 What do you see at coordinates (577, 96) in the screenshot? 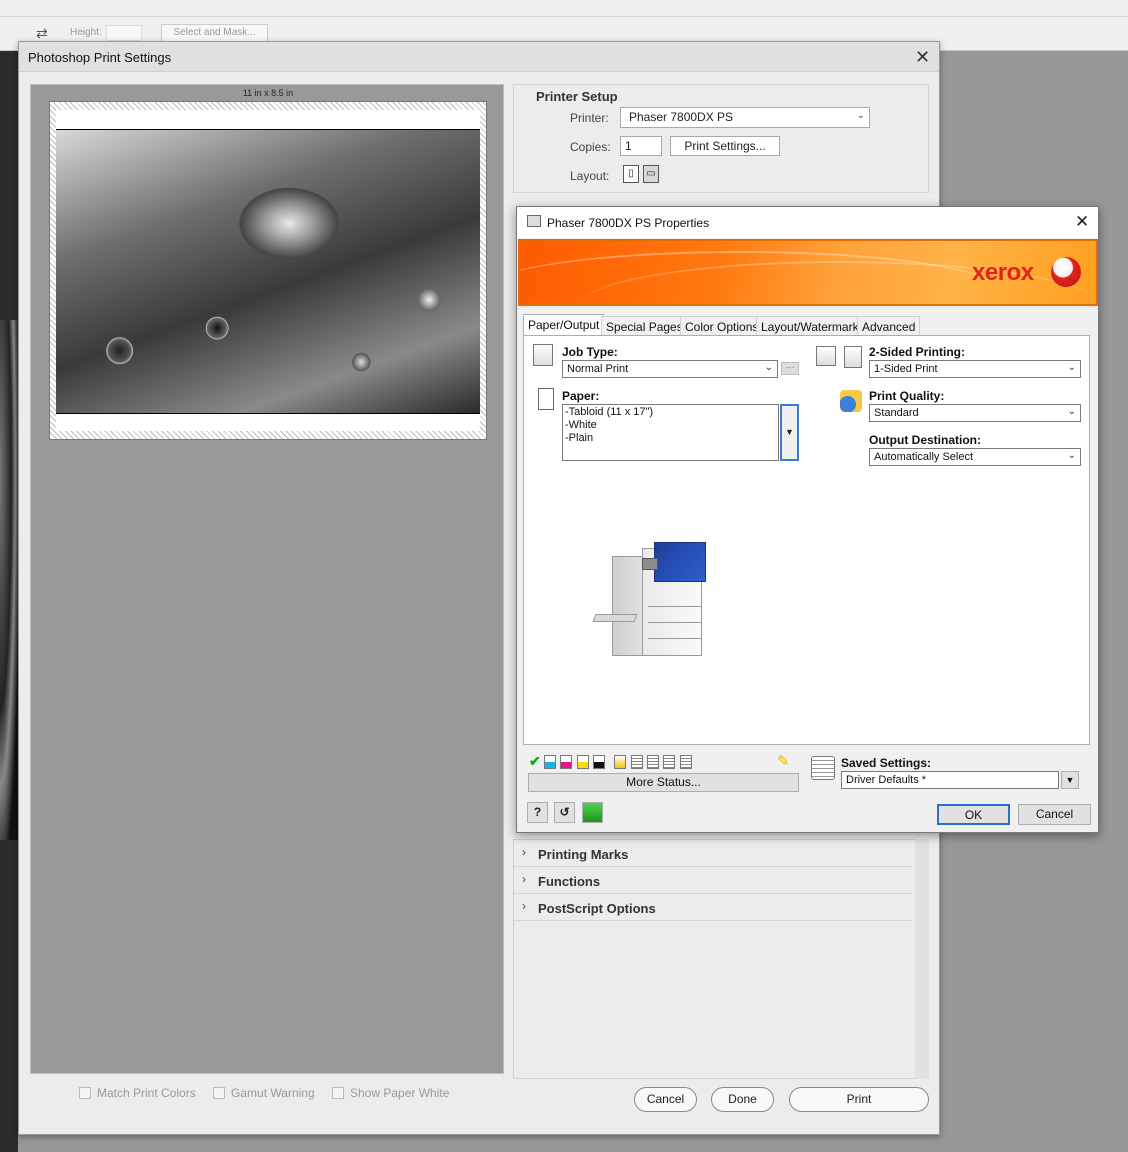
I see `printer-setup-title: Printer Setup` at bounding box center [577, 96].